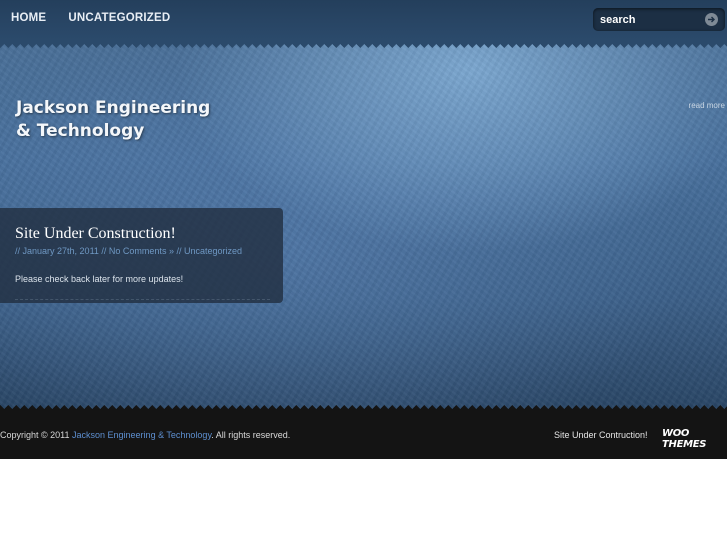  I want to click on main-nav: HOME UNCATEGORIZED, so click(90, 18).